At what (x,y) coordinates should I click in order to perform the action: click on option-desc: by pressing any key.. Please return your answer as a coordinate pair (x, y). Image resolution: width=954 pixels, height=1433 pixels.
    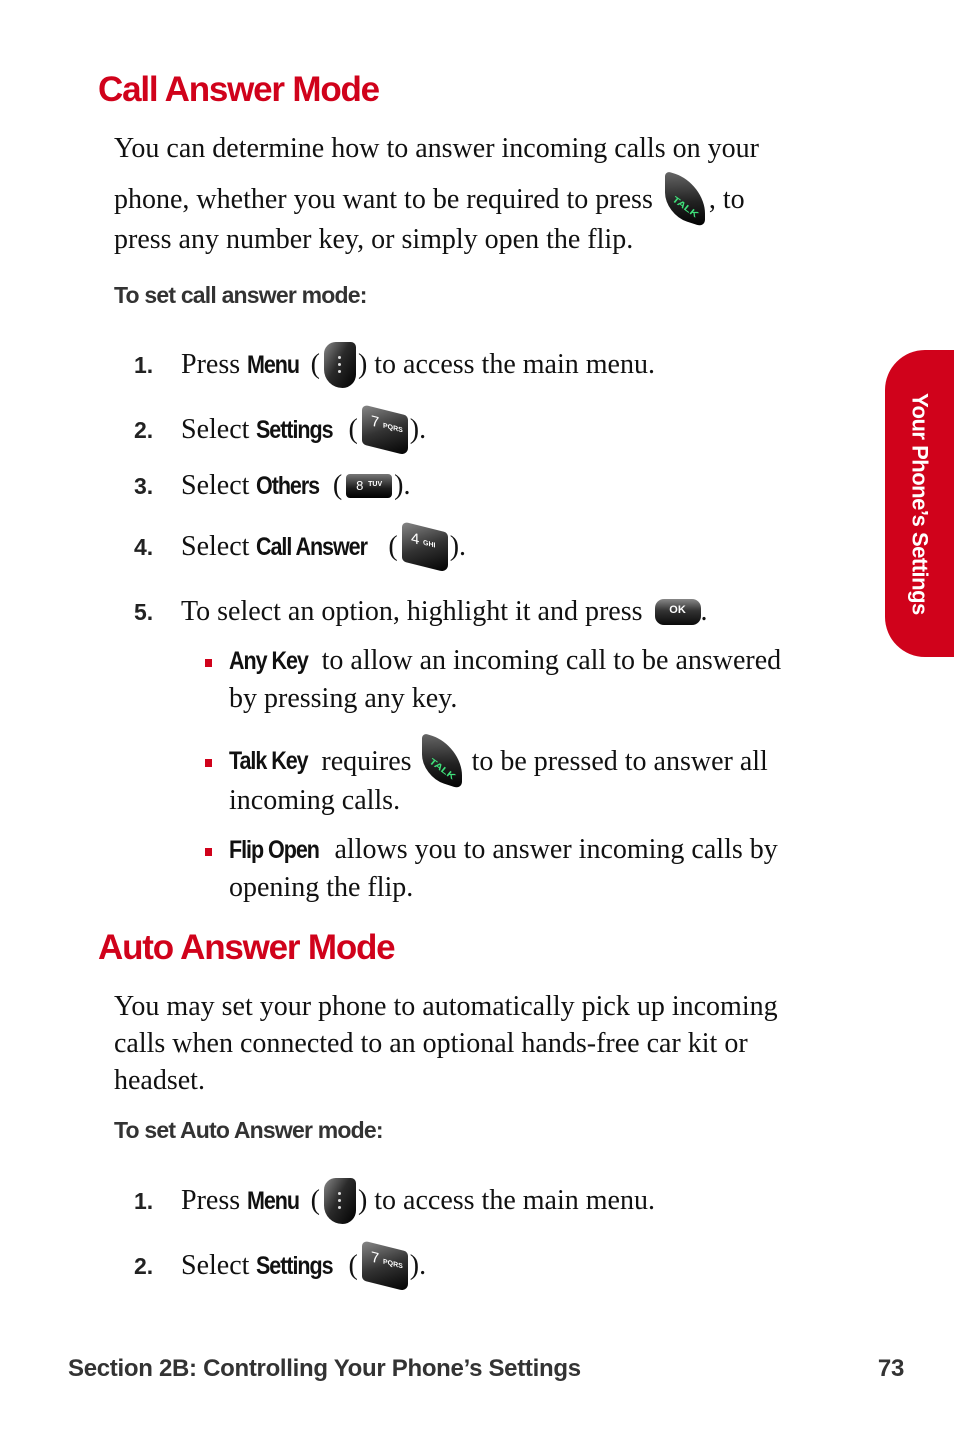
    Looking at the image, I should click on (343, 698).